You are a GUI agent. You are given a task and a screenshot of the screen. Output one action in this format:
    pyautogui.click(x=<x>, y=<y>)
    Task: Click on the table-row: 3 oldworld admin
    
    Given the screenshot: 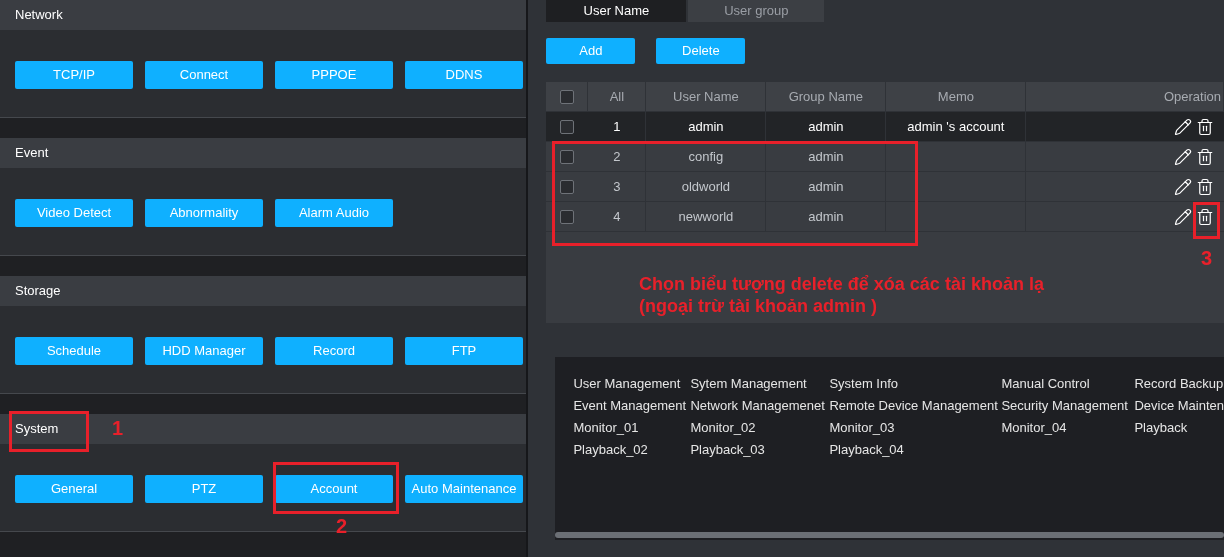 What is the action you would take?
    pyautogui.click(x=885, y=187)
    